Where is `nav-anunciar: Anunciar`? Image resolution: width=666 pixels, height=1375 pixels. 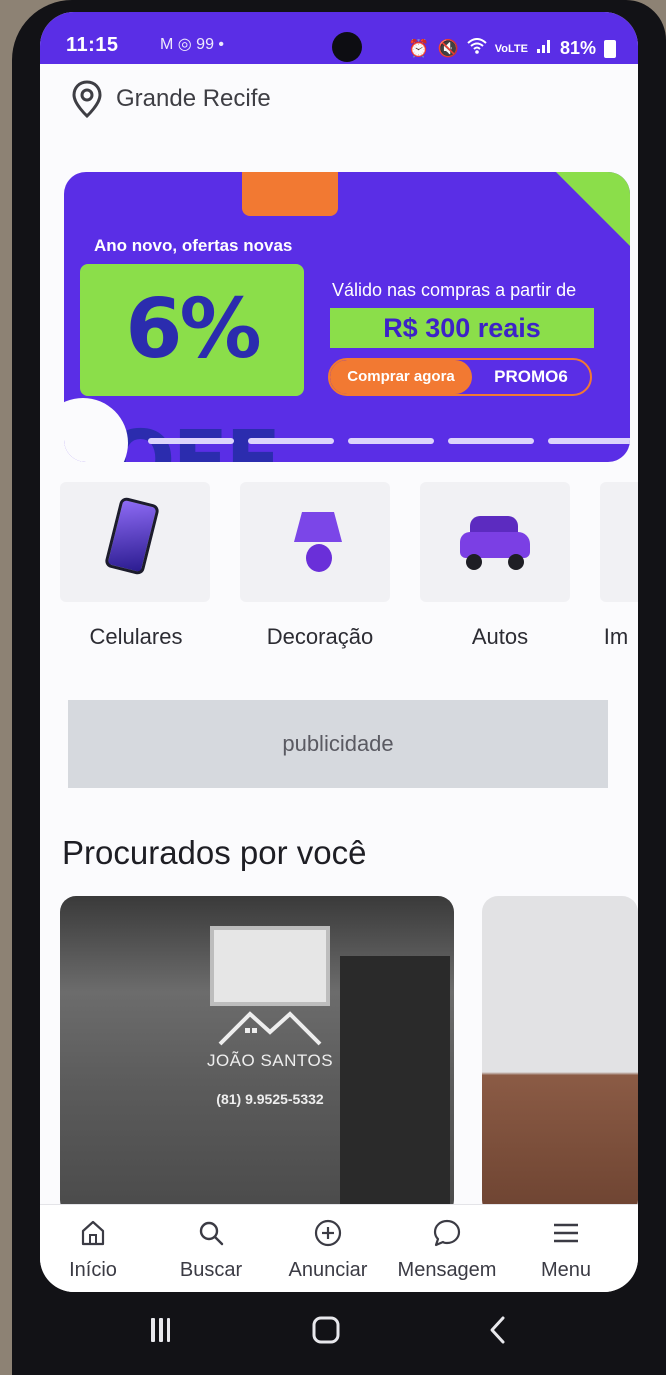 nav-anunciar: Anunciar is located at coordinates (328, 1252).